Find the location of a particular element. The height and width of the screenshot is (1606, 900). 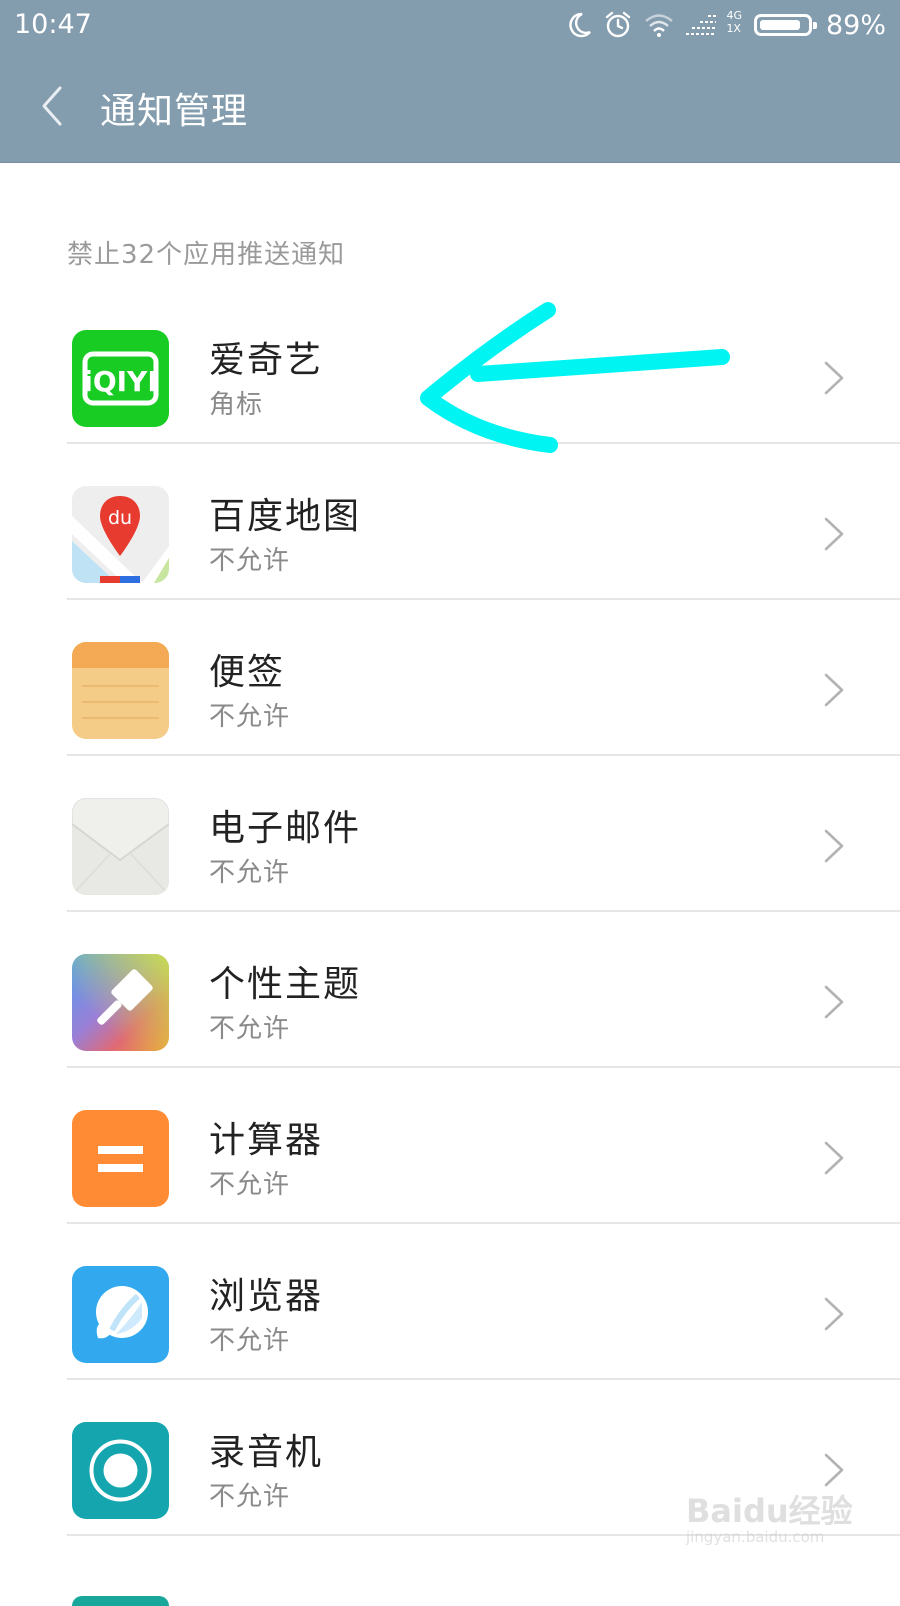

status-time: 10:47 is located at coordinates (53, 24).